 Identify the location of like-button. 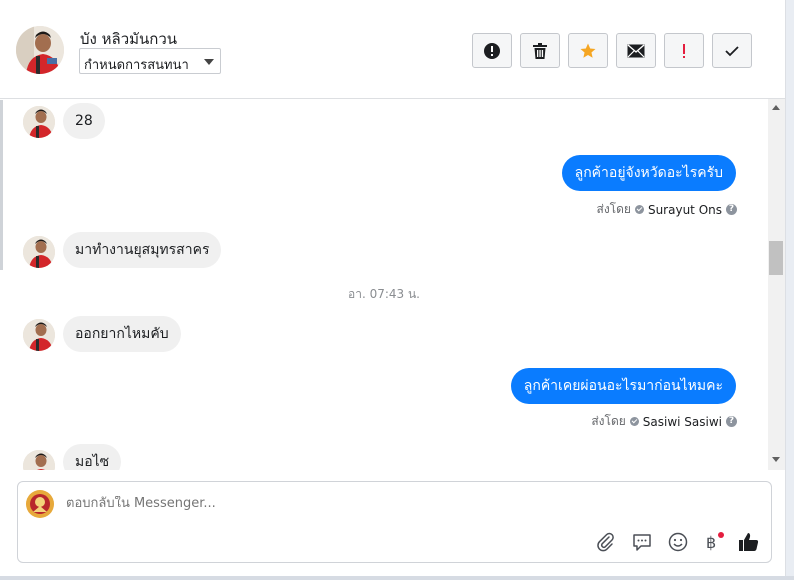
(749, 542).